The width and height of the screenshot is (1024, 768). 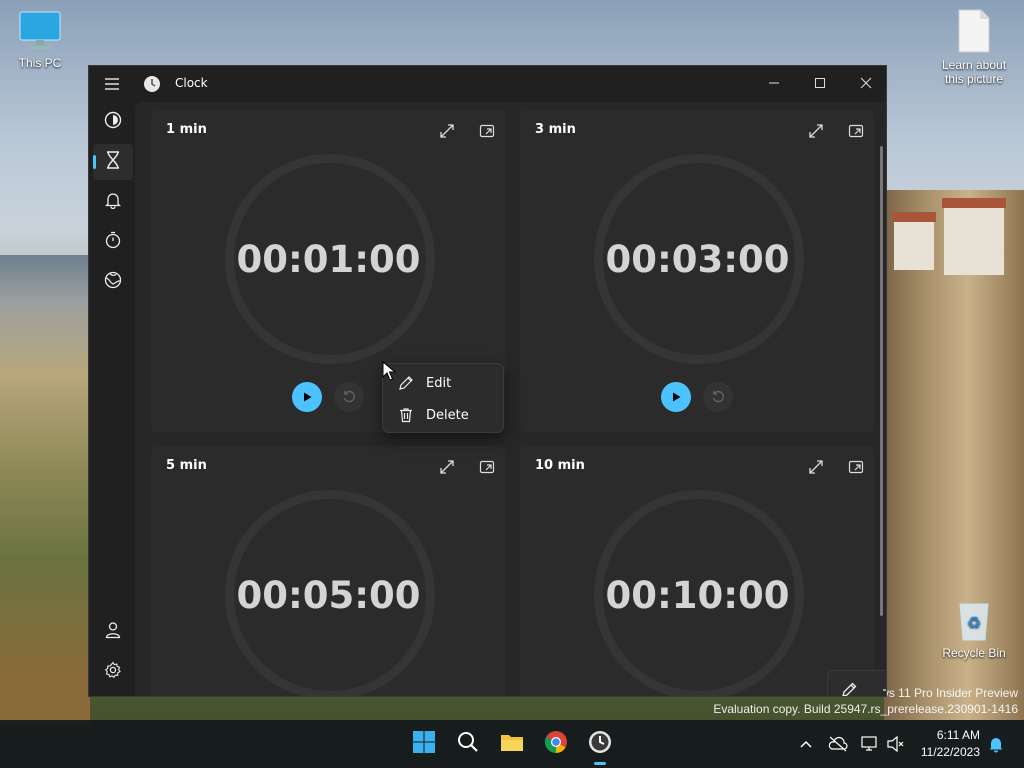 What do you see at coordinates (487, 84) in the screenshot?
I see `title-bar: Clock` at bounding box center [487, 84].